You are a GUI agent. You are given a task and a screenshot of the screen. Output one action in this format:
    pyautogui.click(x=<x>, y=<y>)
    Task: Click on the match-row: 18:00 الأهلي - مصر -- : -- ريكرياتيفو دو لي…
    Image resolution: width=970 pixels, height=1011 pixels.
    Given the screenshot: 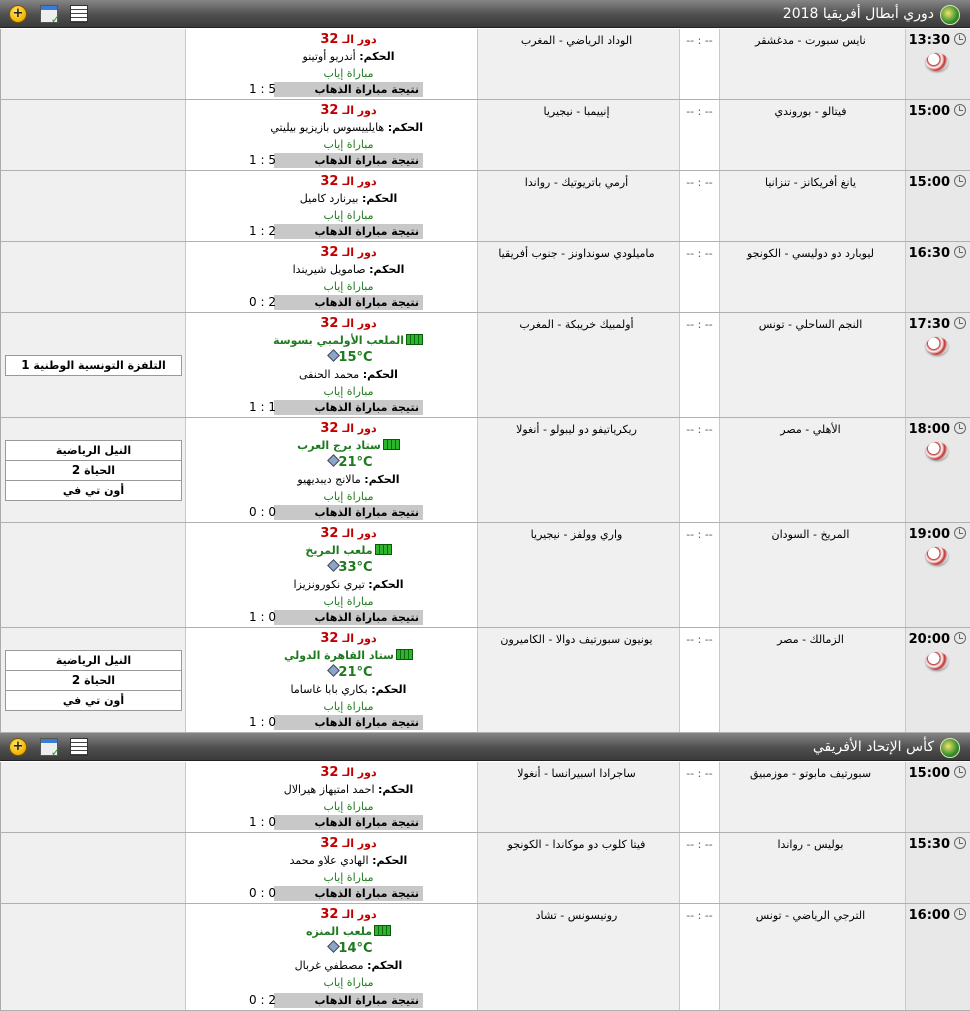 What is the action you would take?
    pyautogui.click(x=485, y=470)
    